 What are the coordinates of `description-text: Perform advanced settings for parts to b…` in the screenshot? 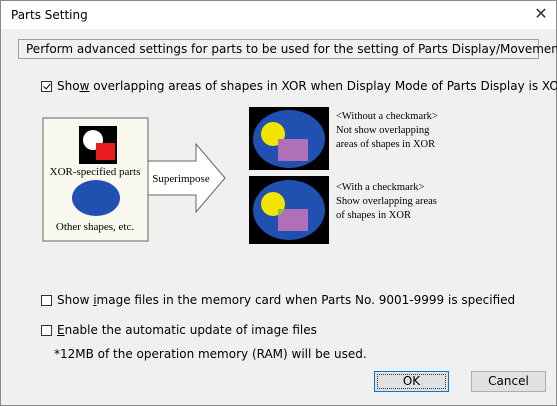 It's located at (291, 49).